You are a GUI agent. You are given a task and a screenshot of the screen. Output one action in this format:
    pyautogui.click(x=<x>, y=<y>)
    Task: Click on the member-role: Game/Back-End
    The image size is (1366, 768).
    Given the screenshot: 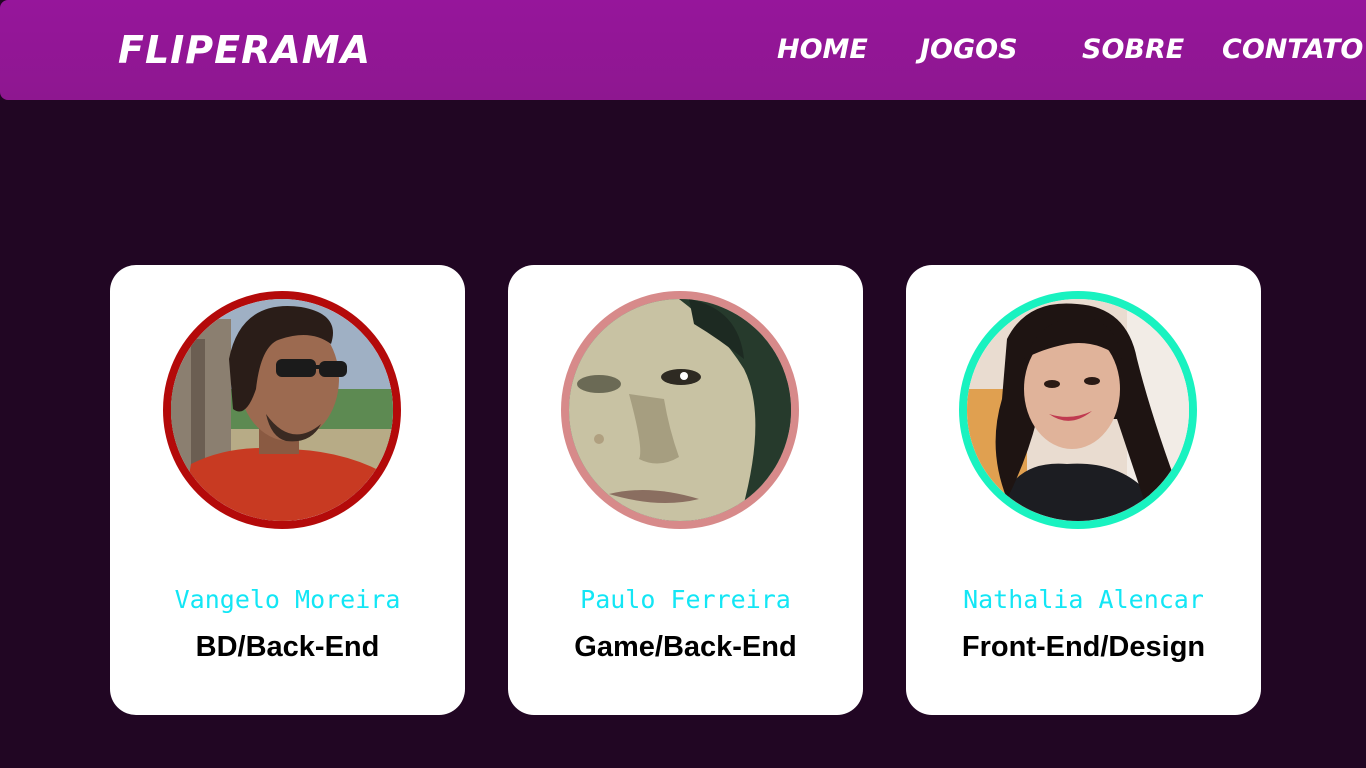 What is the action you would take?
    pyautogui.click(x=685, y=647)
    